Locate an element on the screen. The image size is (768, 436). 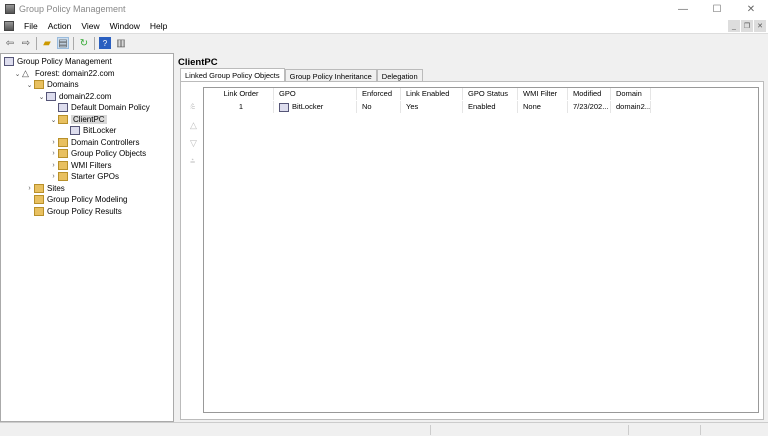
cell-text: No is located at coordinates (367, 106).